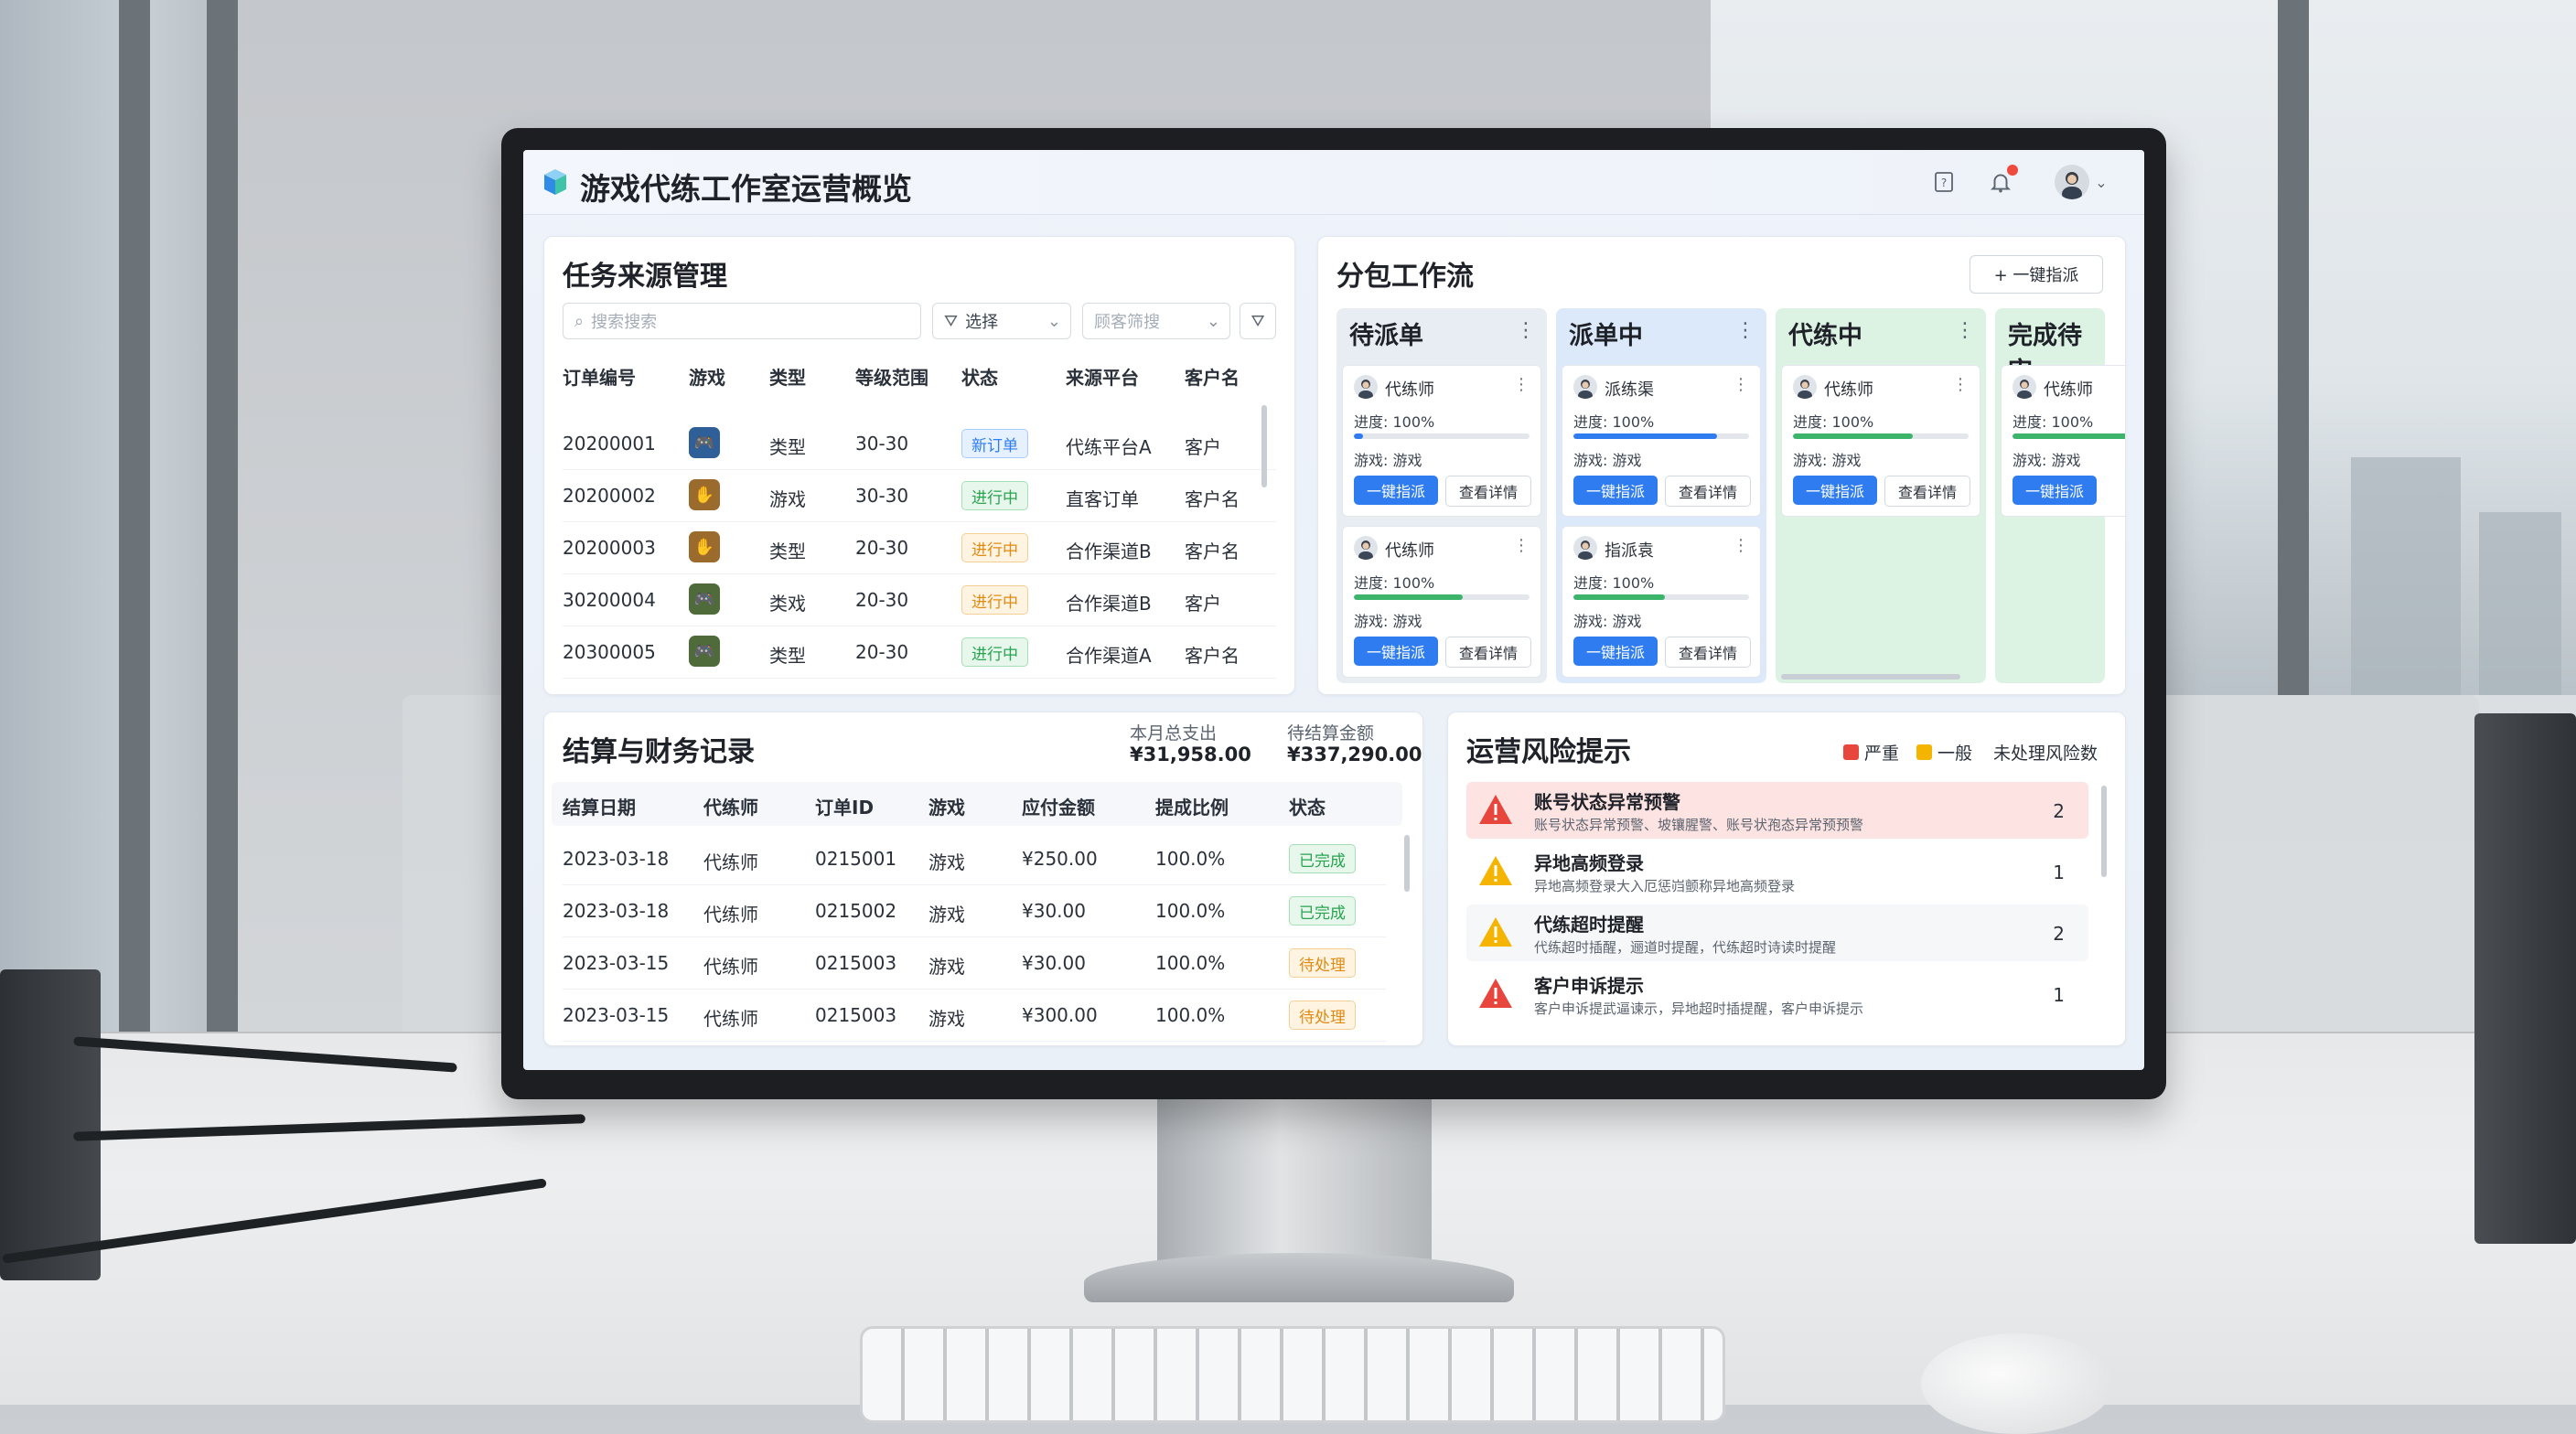  What do you see at coordinates (1213, 656) in the screenshot?
I see `customer-cell: 客户名` at bounding box center [1213, 656].